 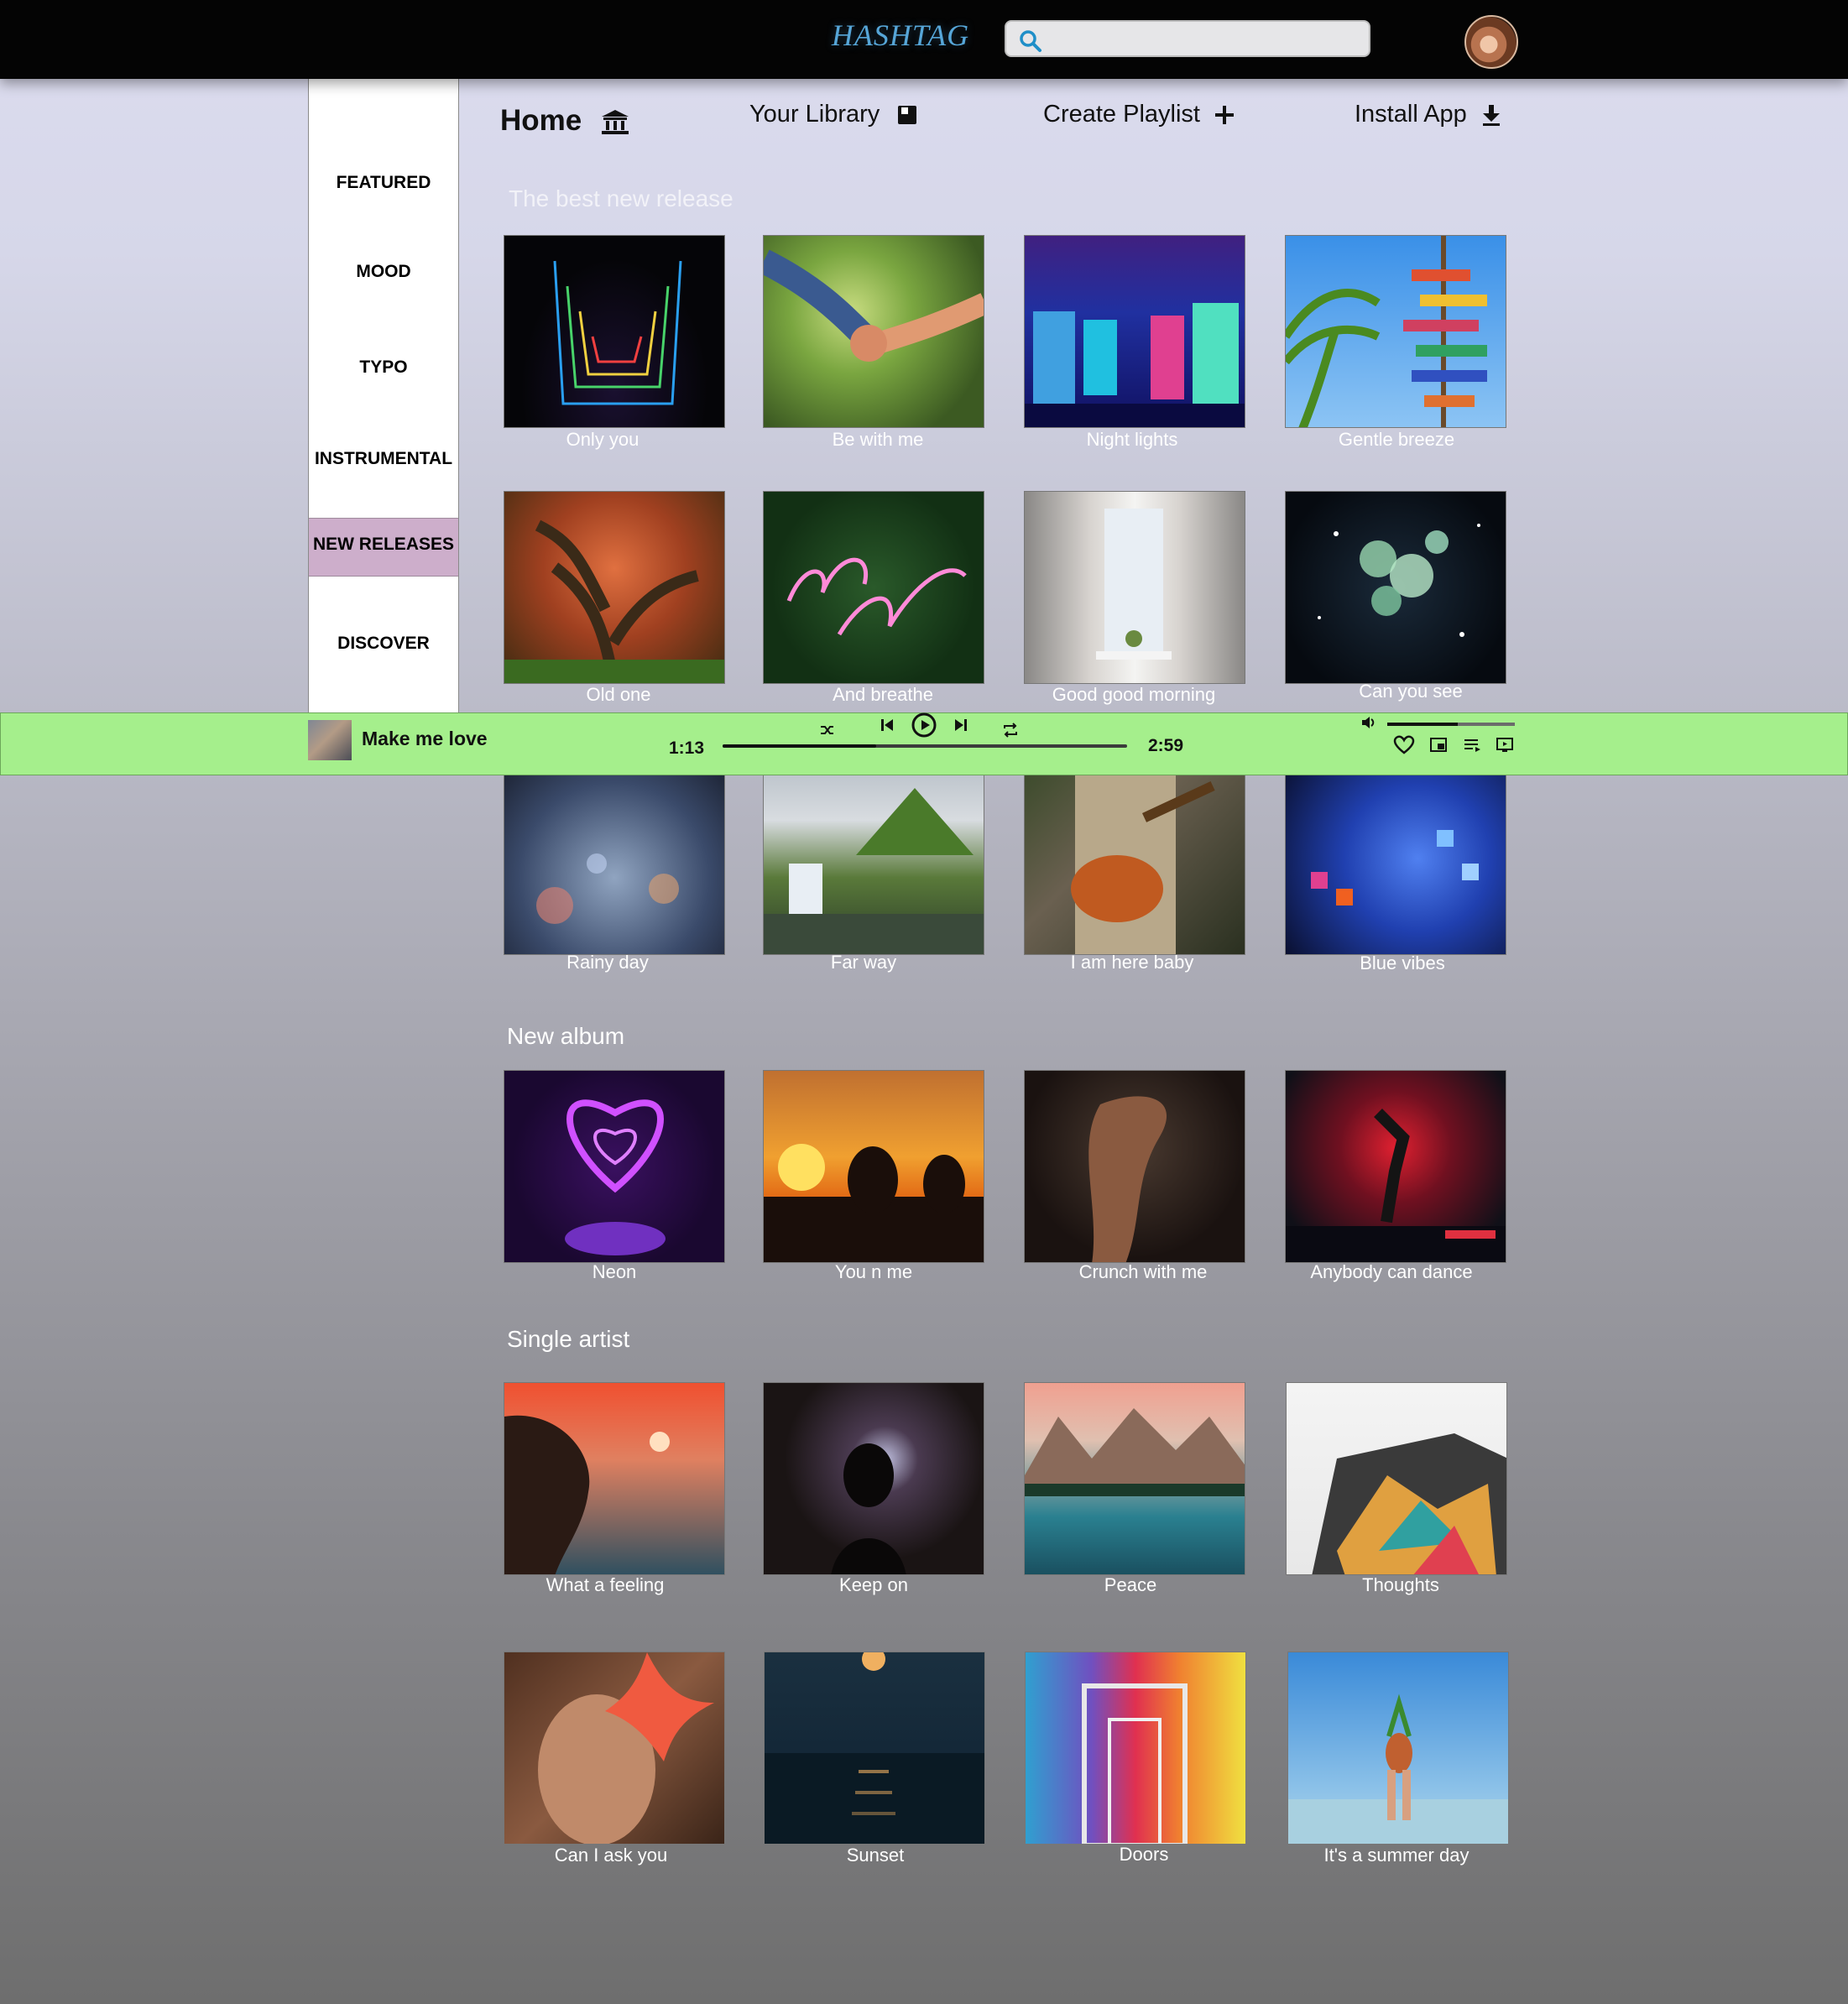 I want to click on user-avatar, so click(x=1491, y=42).